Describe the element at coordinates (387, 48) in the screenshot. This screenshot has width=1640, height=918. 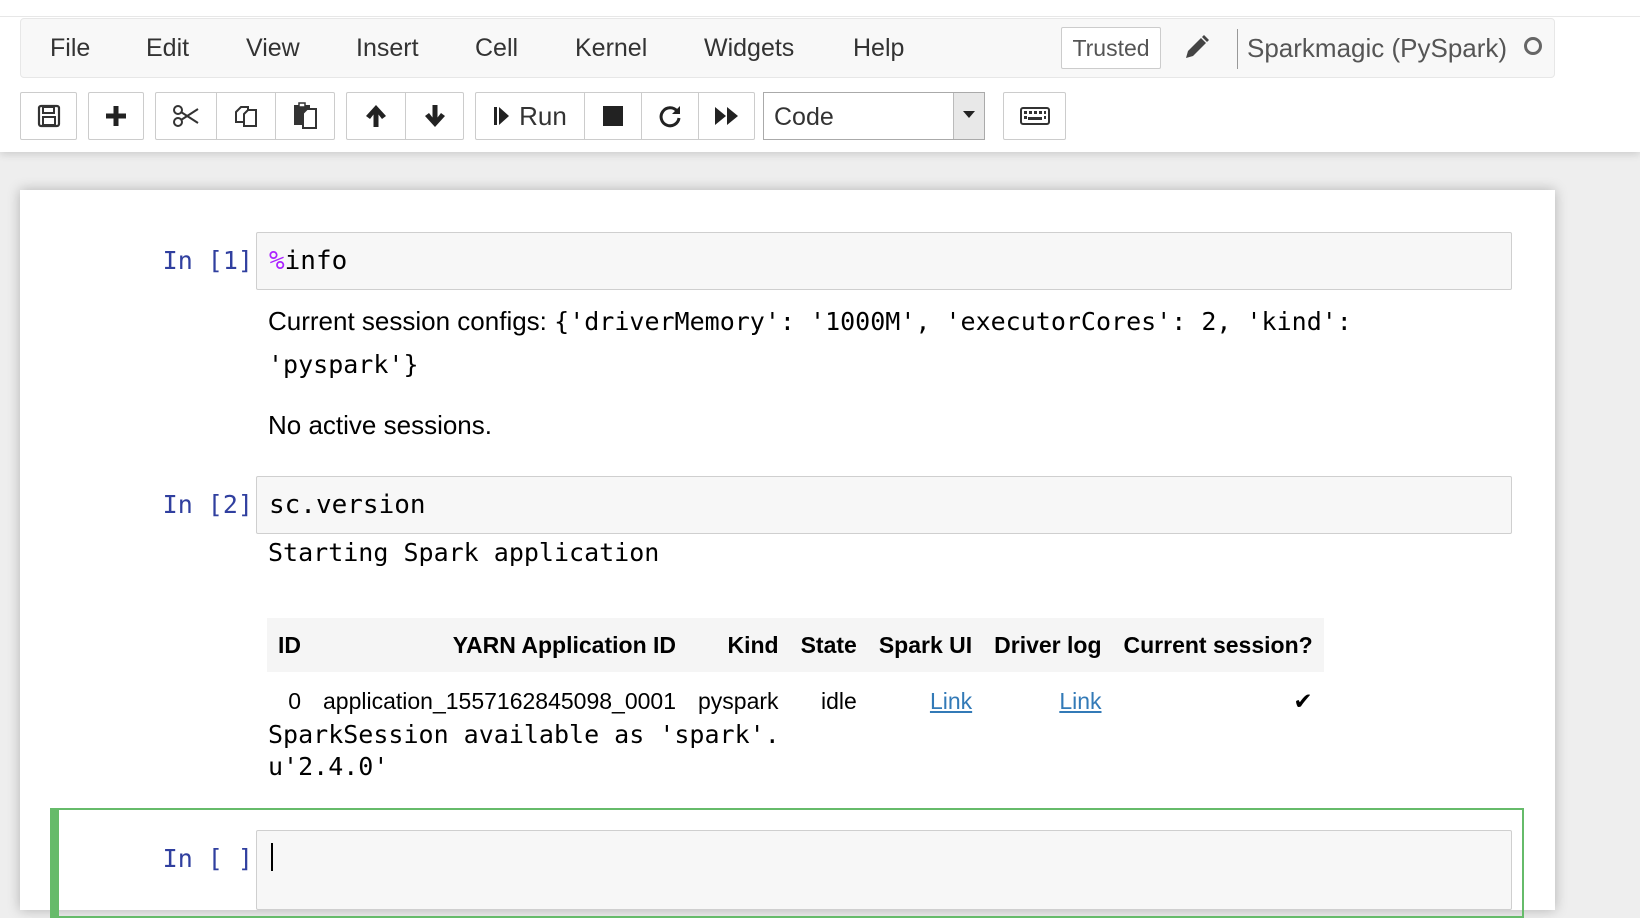
I see `menu-insert: Insert` at that location.